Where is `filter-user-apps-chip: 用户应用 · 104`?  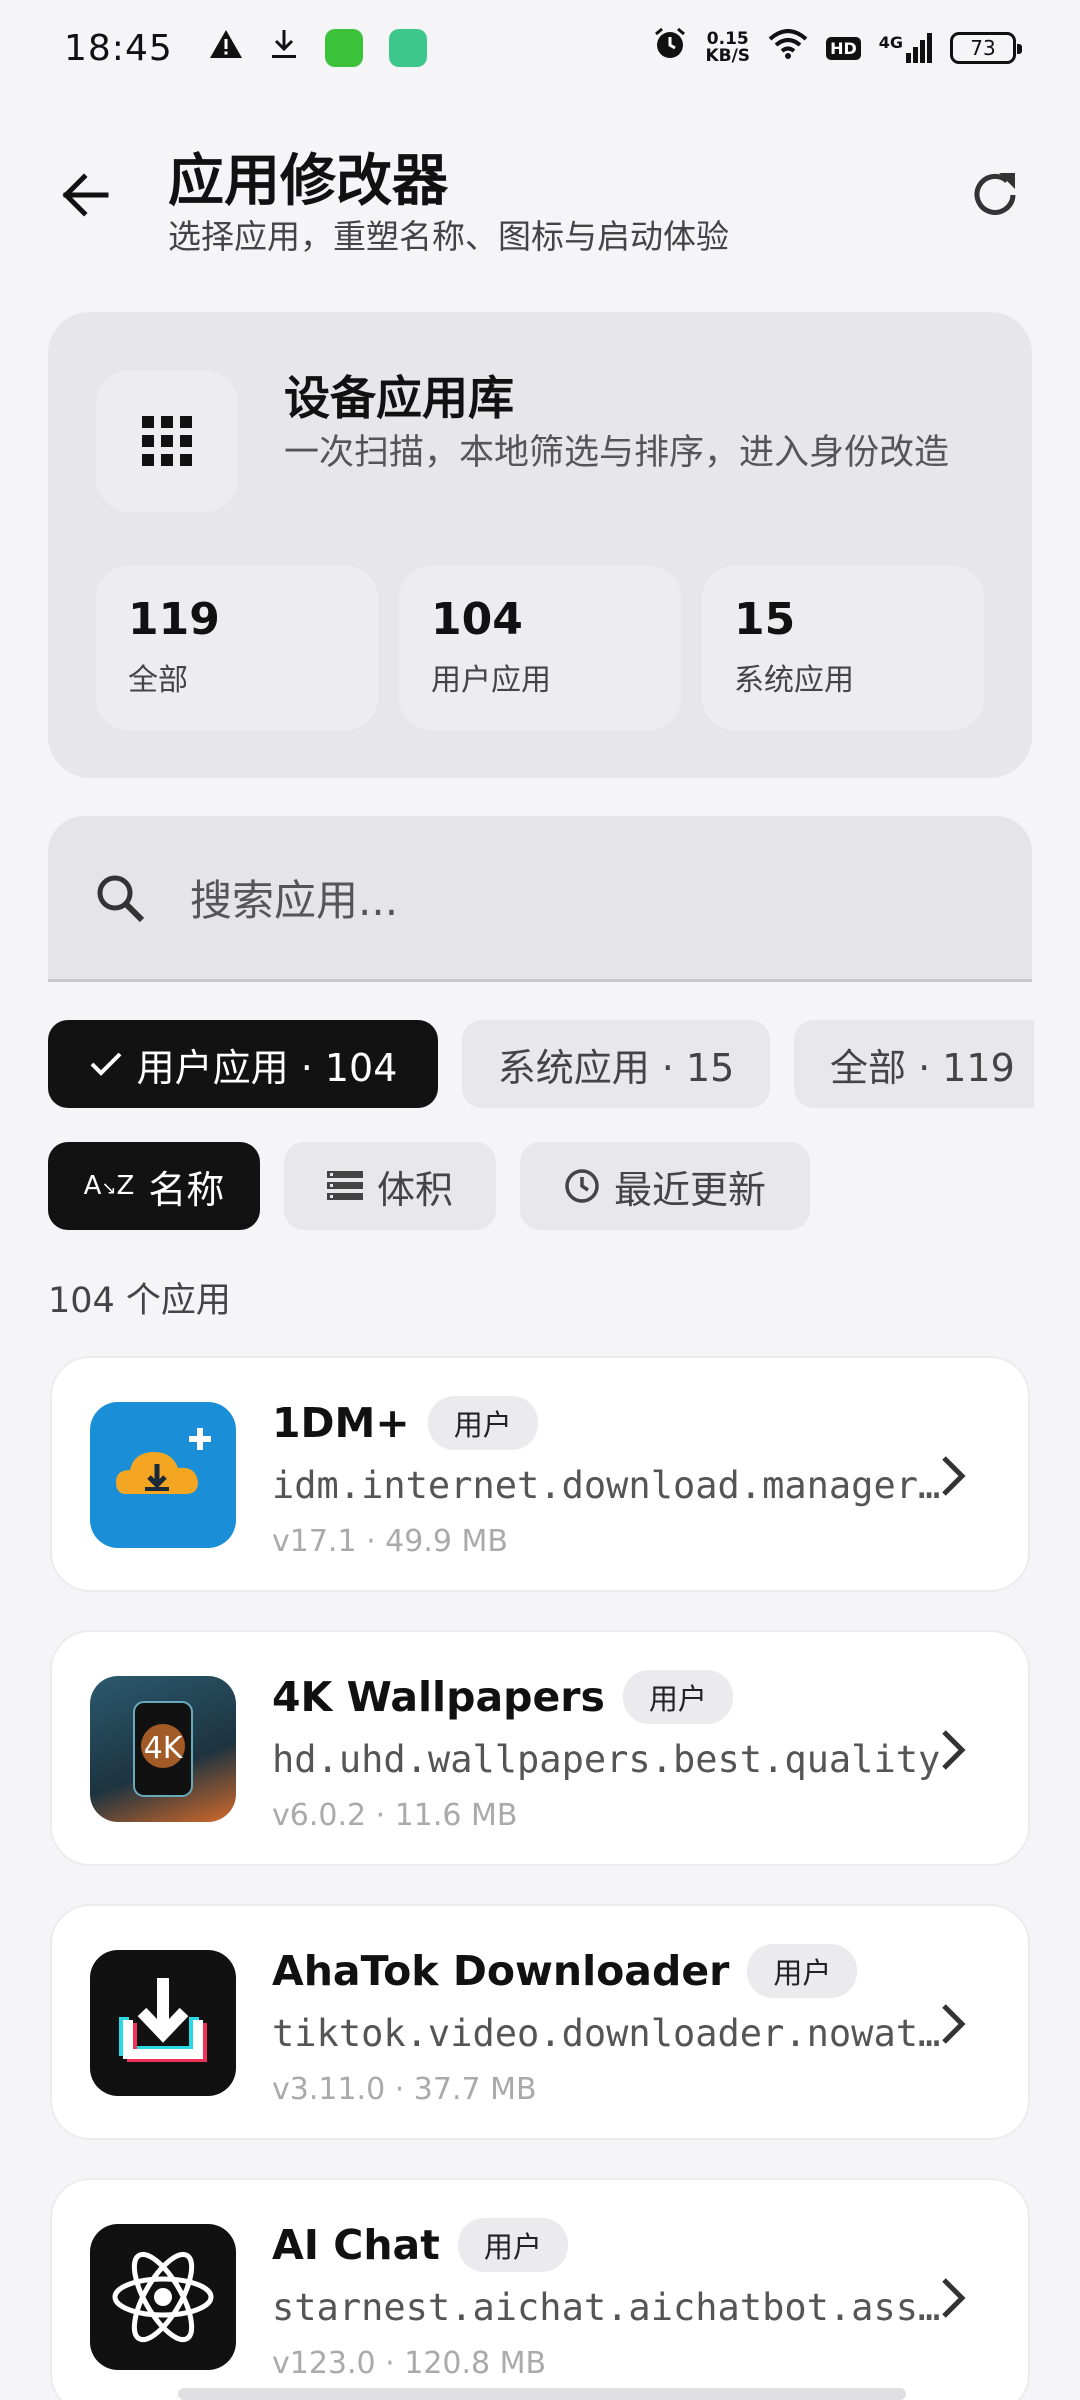
filter-user-apps-chip: 用户应用 · 104 is located at coordinates (243, 1064).